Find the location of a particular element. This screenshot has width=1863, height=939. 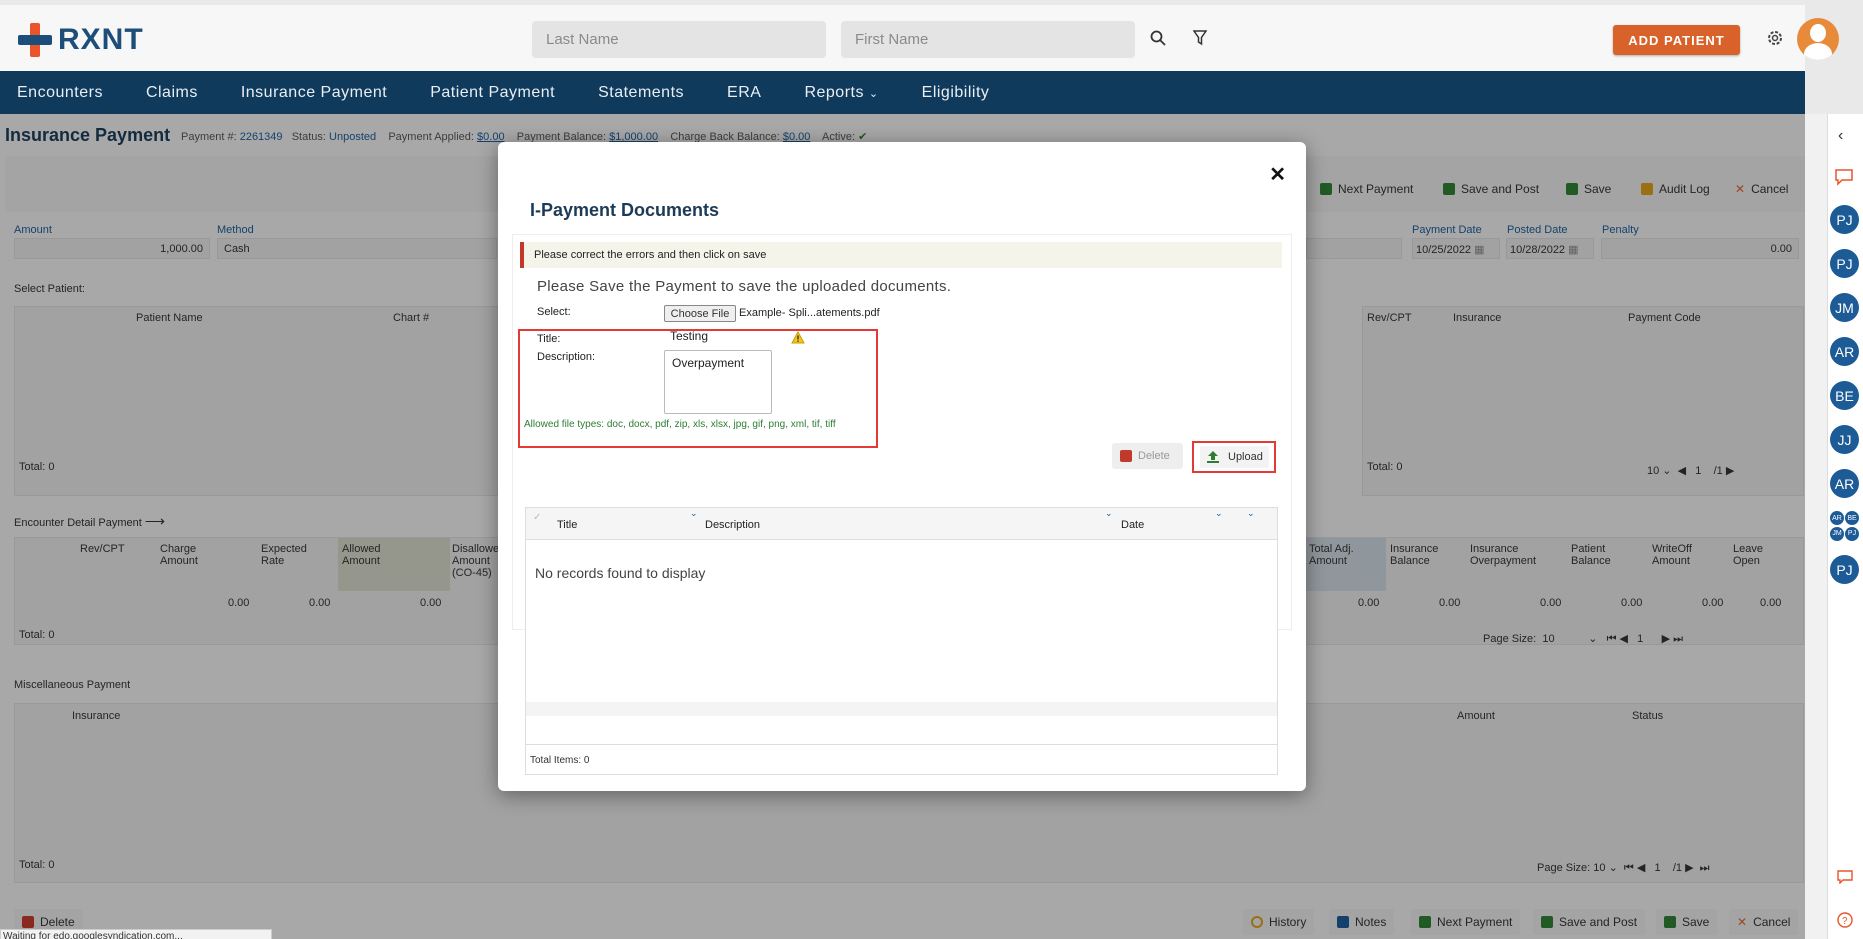

select-all-check-icon: ✓ is located at coordinates (537, 517).